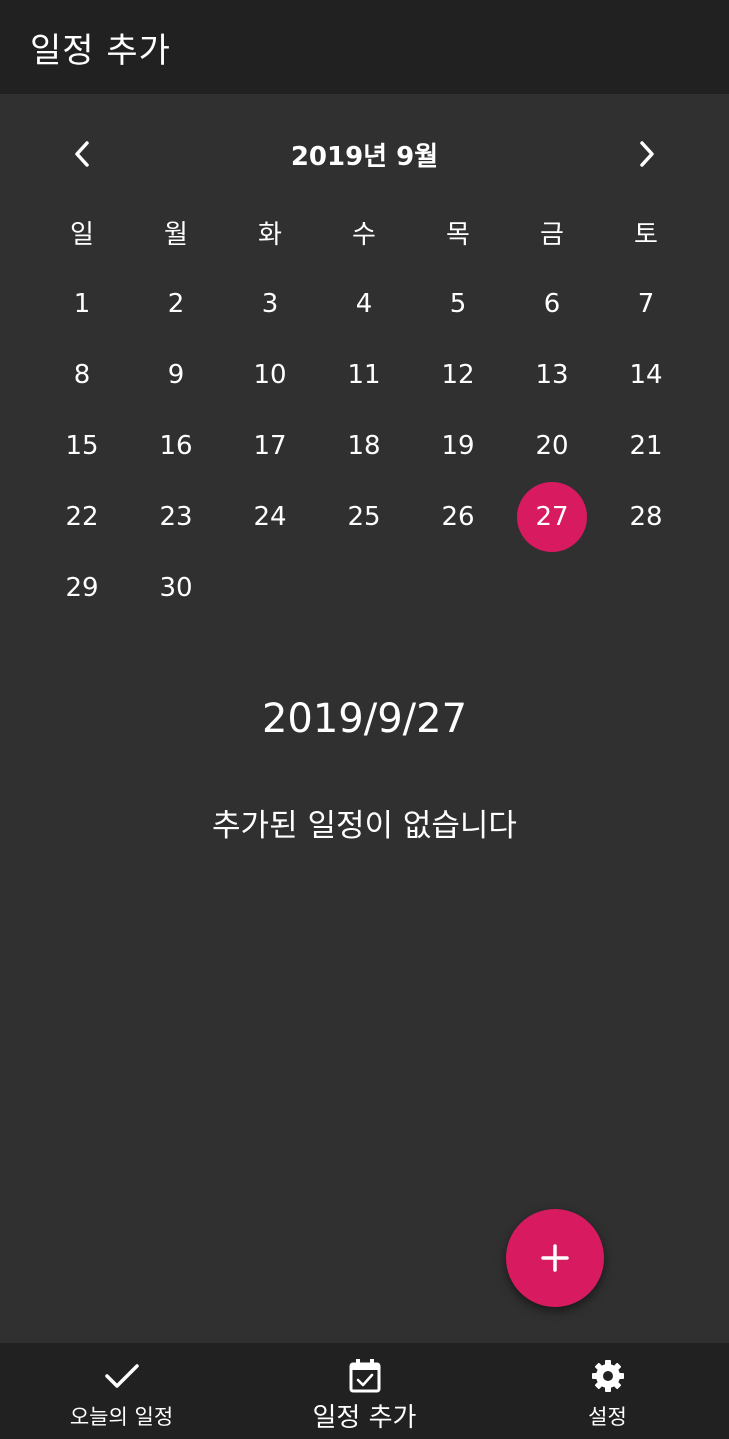 The height and width of the screenshot is (1439, 729). I want to click on day-number: 29, so click(82, 587).